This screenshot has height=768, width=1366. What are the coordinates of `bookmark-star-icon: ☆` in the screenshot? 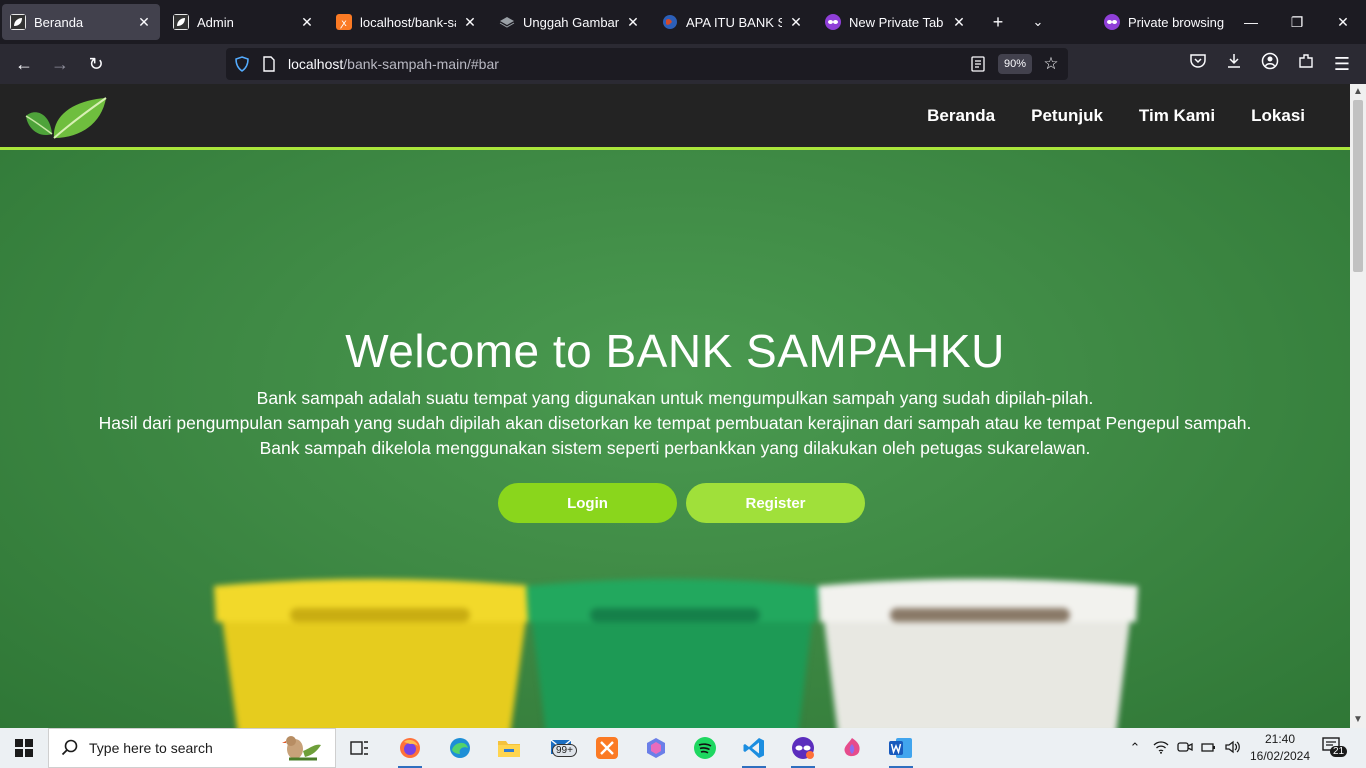 It's located at (1051, 64).